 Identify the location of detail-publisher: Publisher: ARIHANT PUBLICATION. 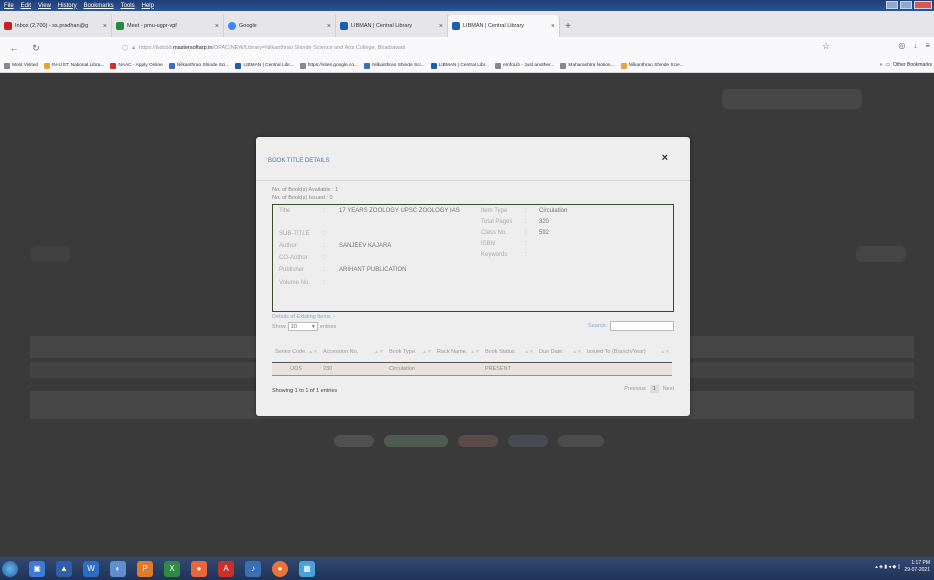
(343, 270).